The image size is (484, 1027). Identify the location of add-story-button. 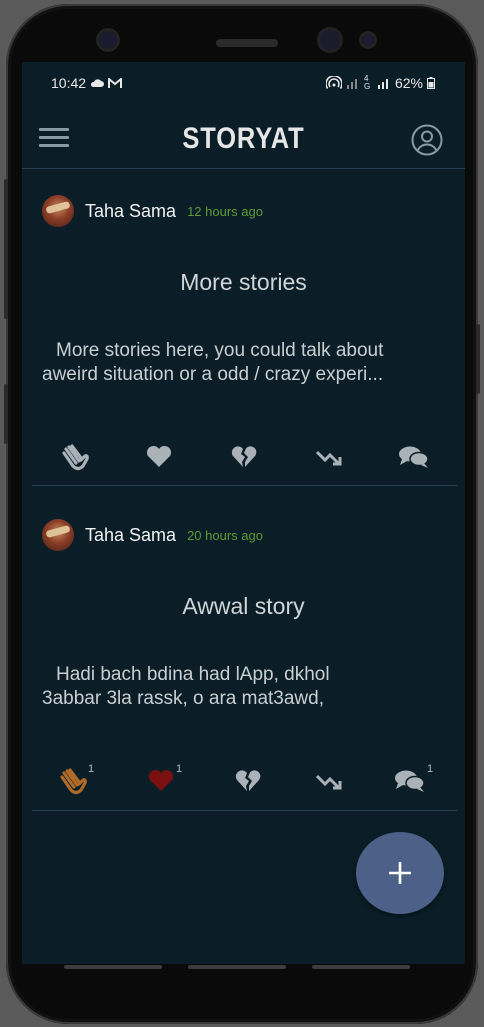
(400, 873).